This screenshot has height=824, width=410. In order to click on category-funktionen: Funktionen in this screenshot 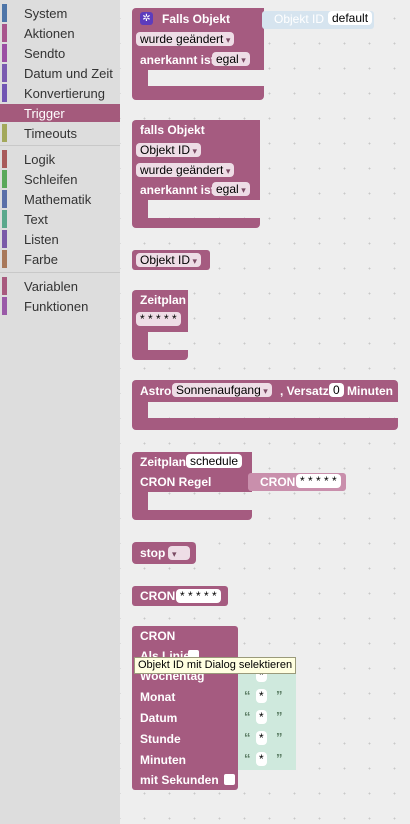, I will do `click(61, 306)`.